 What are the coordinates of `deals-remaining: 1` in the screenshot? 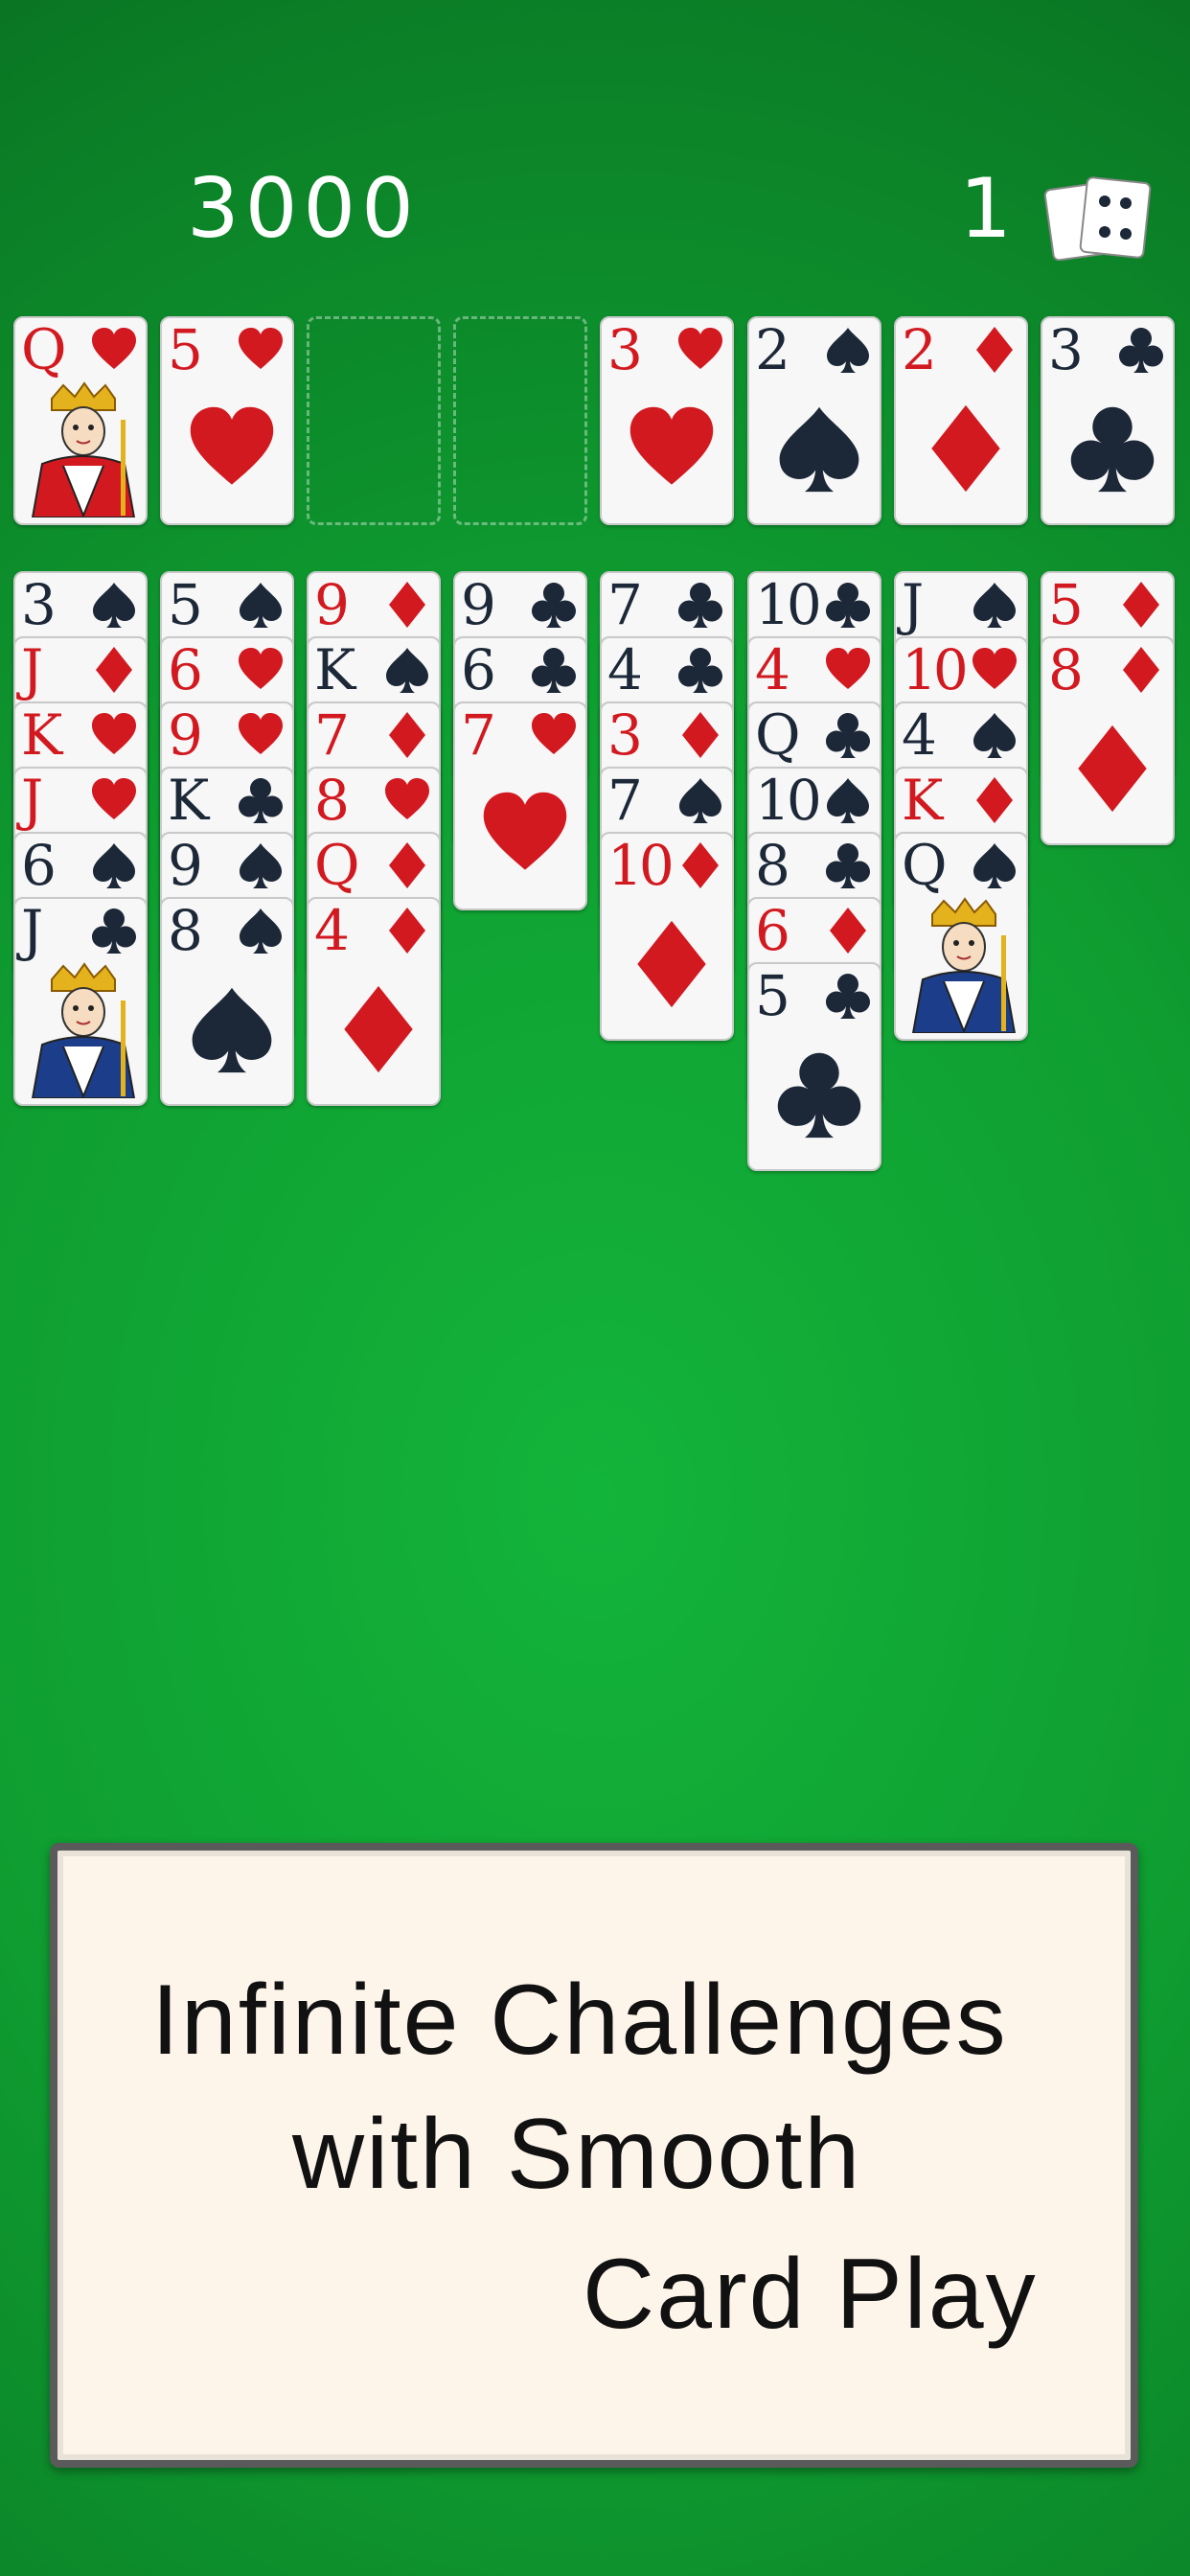 It's located at (988, 209).